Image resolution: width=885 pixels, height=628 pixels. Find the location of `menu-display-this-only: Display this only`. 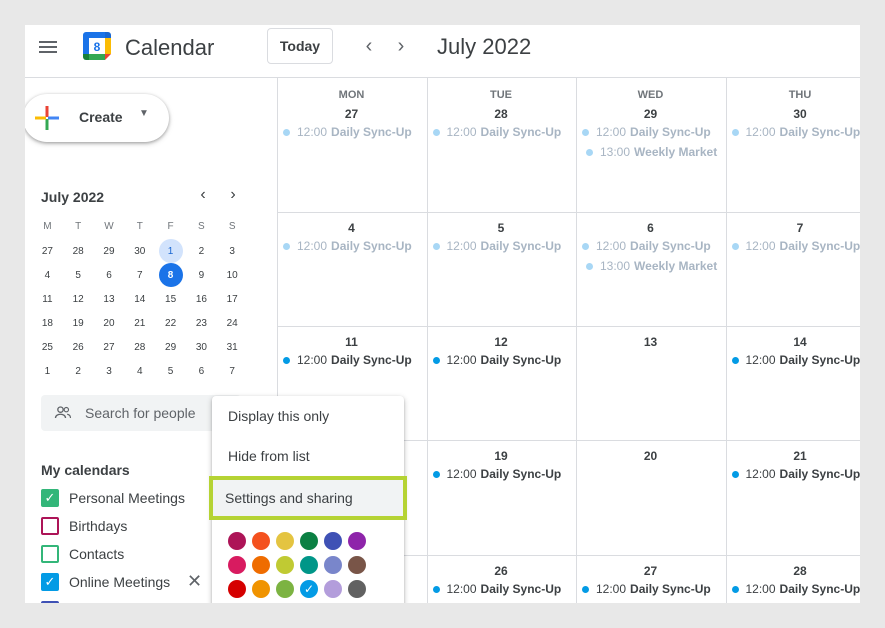

menu-display-this-only: Display this only is located at coordinates (308, 416).